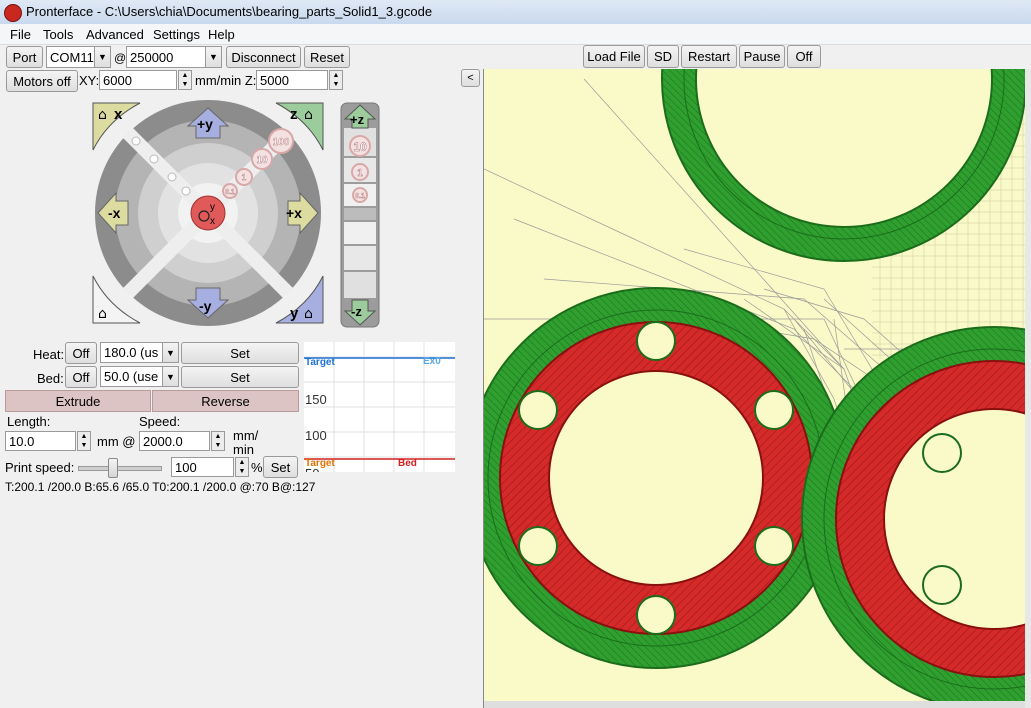  I want to click on part-bore-main, so click(656, 478).